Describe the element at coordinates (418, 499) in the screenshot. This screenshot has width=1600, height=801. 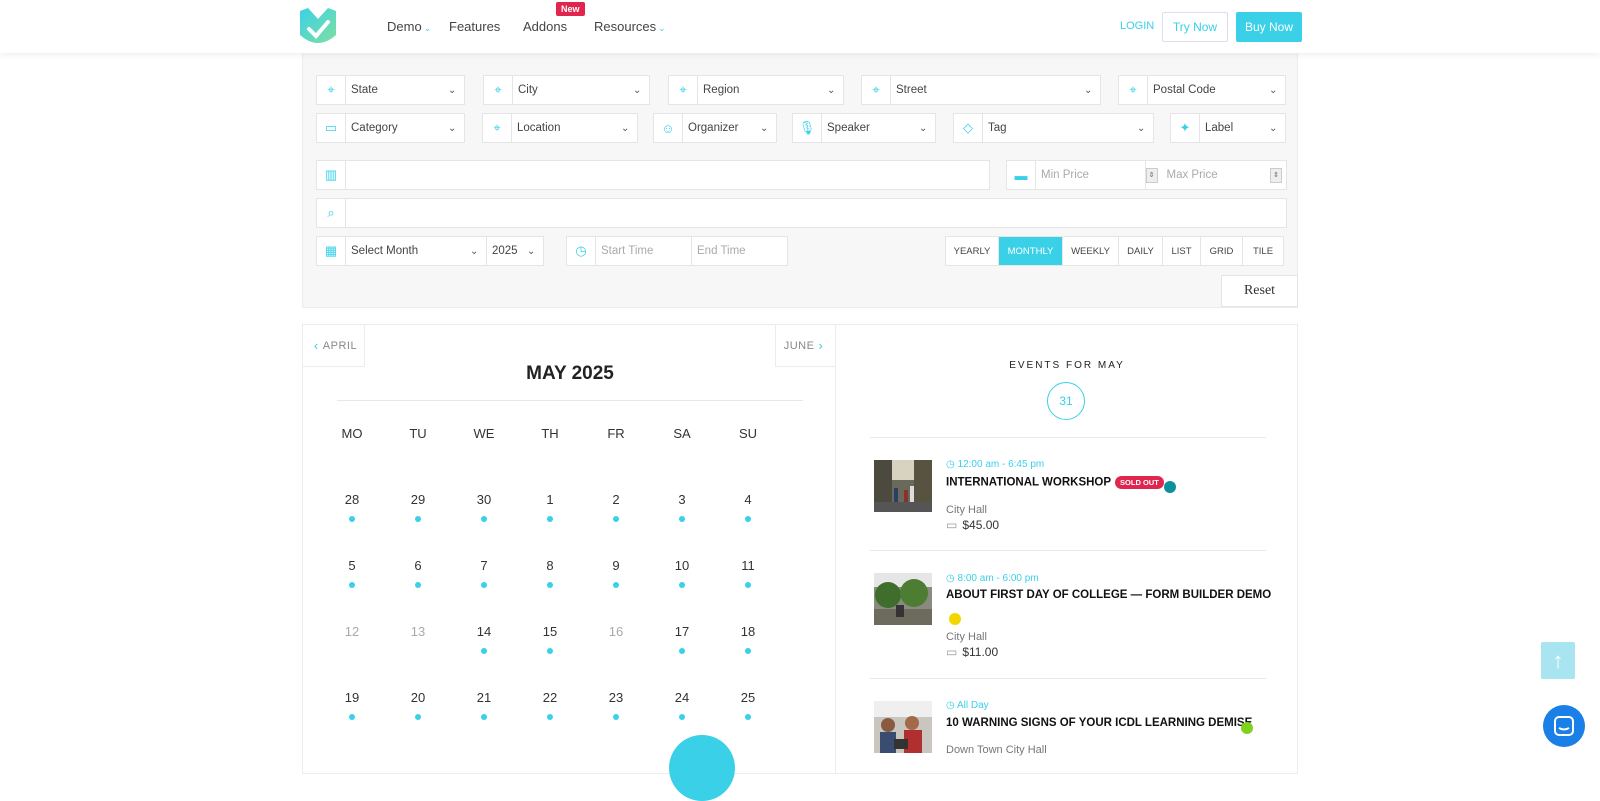
I see `calendar-day: 29` at that location.